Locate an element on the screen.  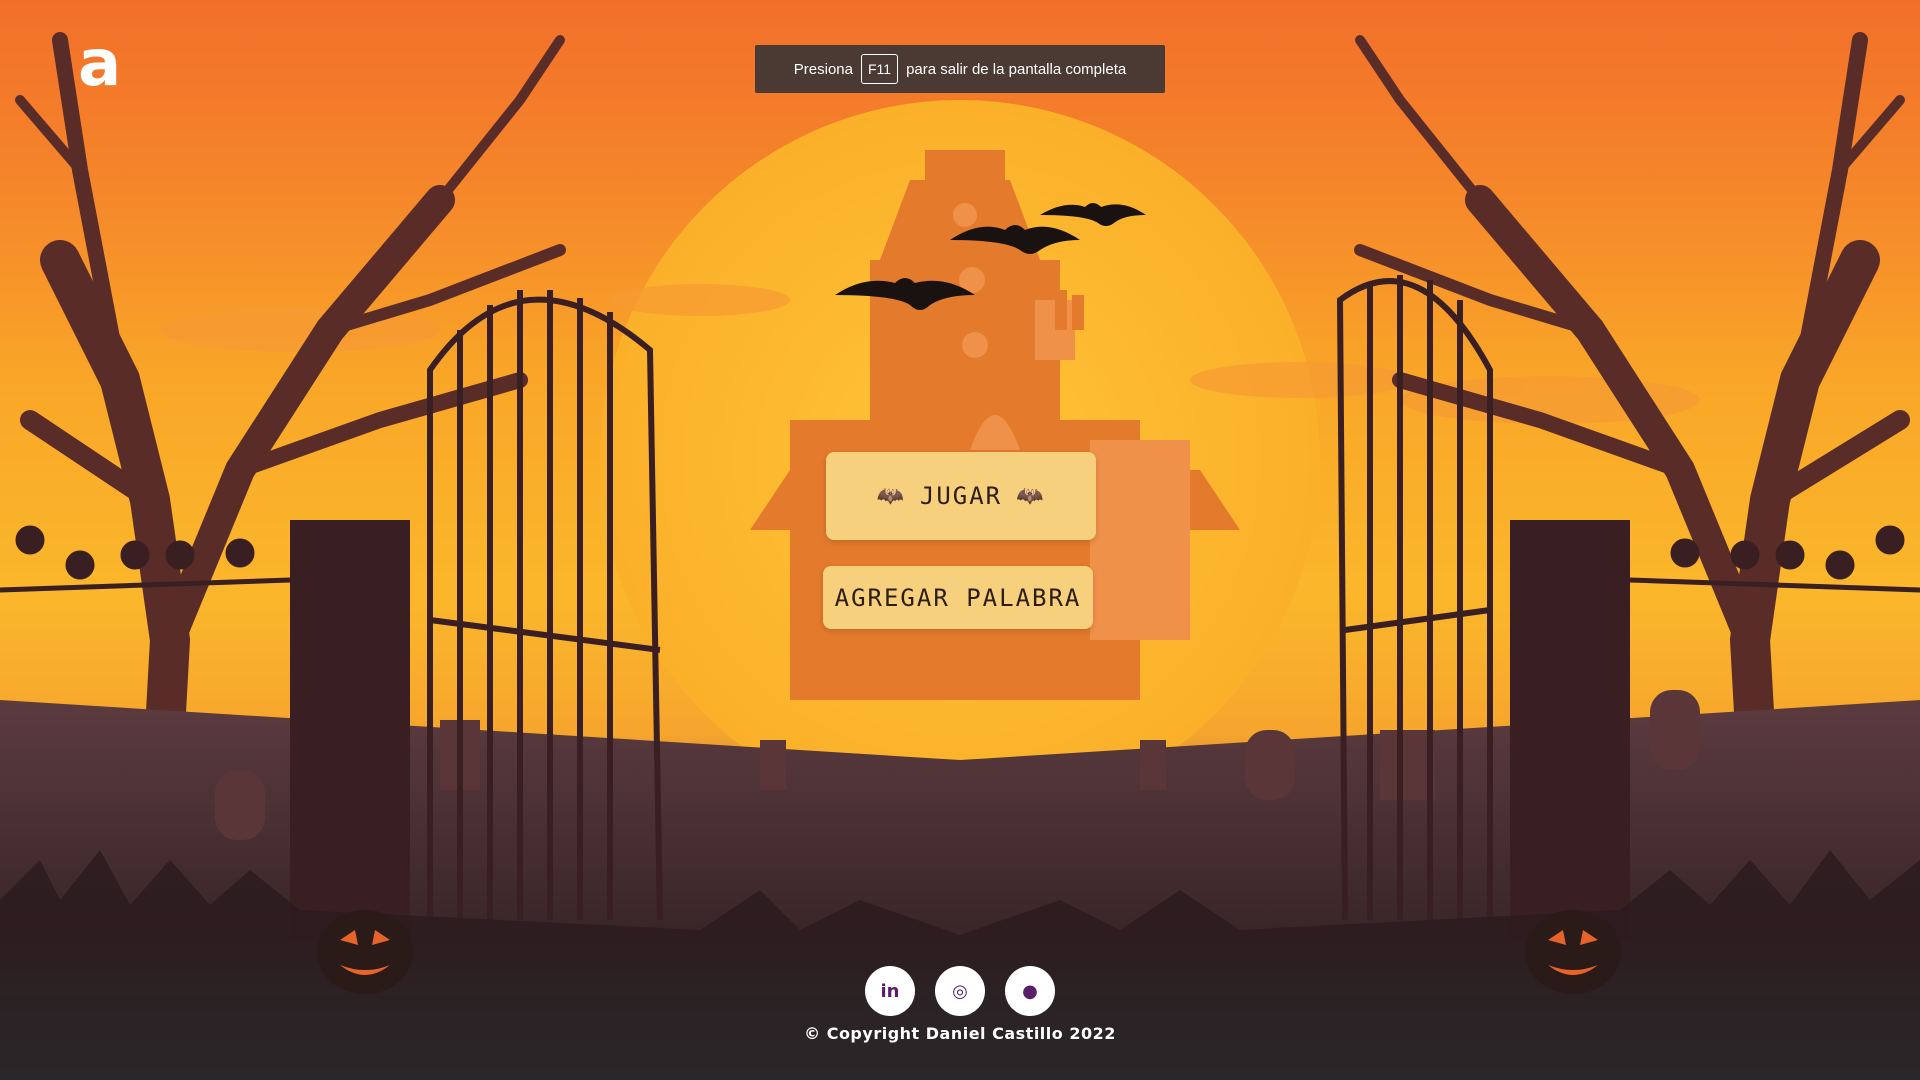
github-icon: ● is located at coordinates (1030, 991).